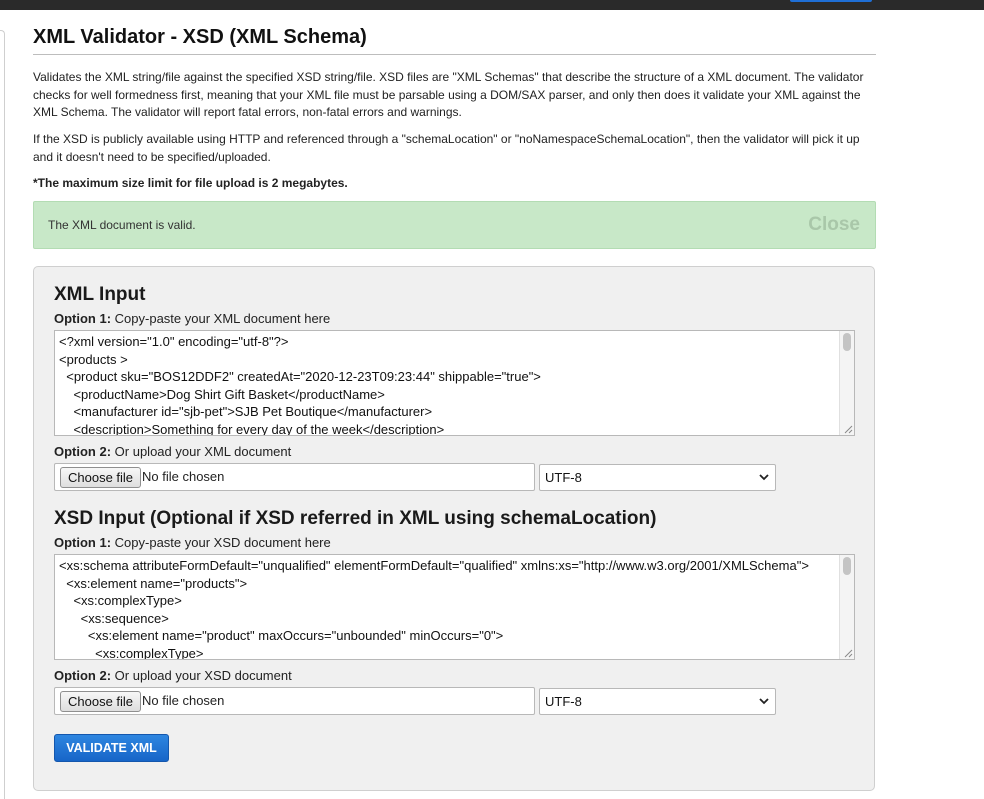  Describe the element at coordinates (492, 5) in the screenshot. I see `top-bar` at that location.